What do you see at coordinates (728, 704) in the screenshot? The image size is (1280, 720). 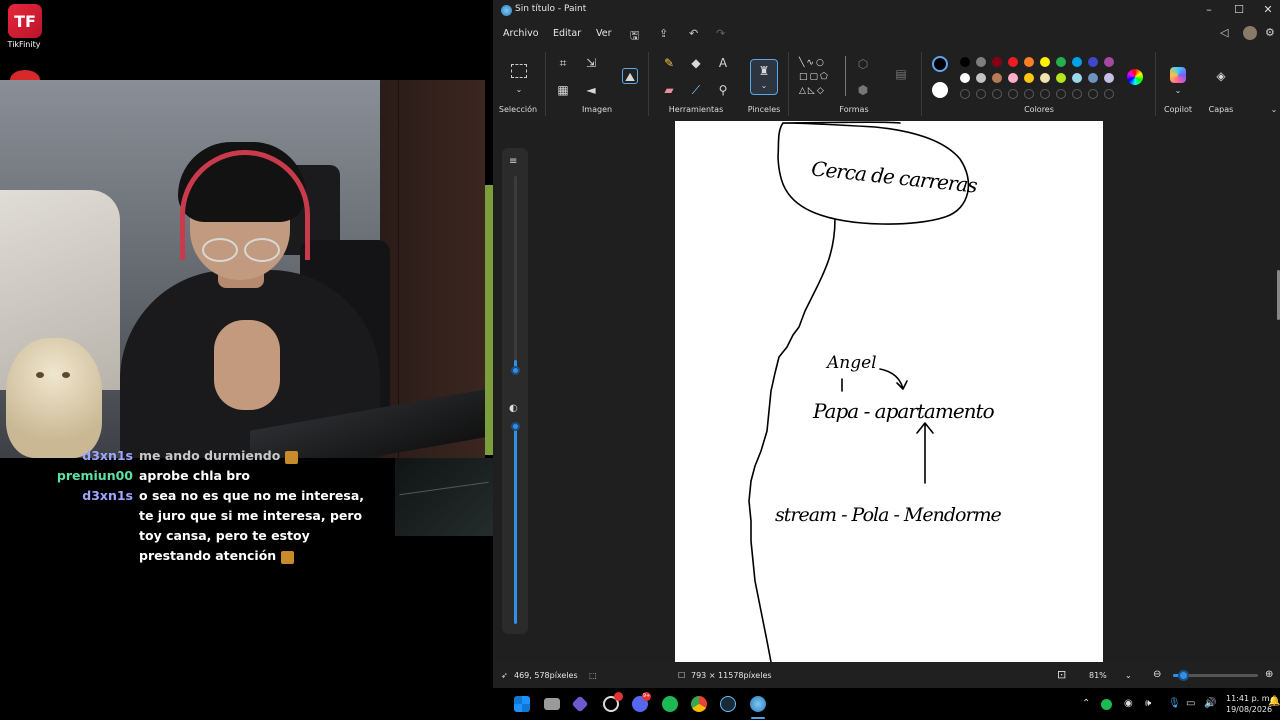 I see `steam-icon` at bounding box center [728, 704].